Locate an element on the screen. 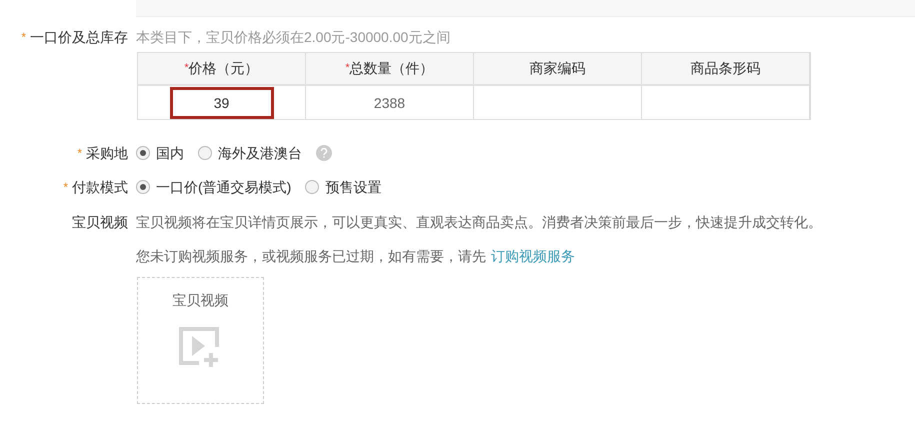 The image size is (915, 425). radio-label: 一口价(普通交易模式) is located at coordinates (224, 187).